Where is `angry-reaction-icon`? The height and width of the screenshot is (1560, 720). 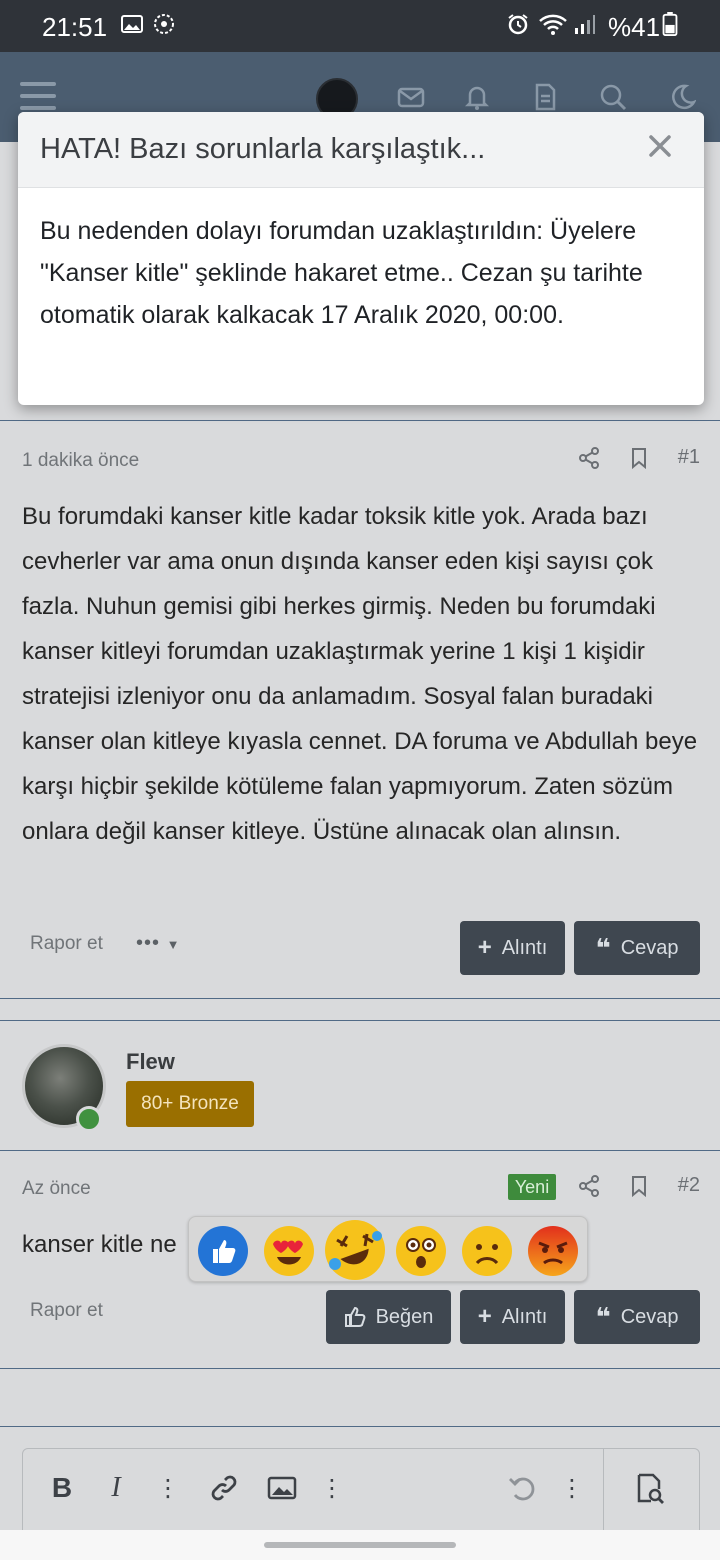 angry-reaction-icon is located at coordinates (553, 1251).